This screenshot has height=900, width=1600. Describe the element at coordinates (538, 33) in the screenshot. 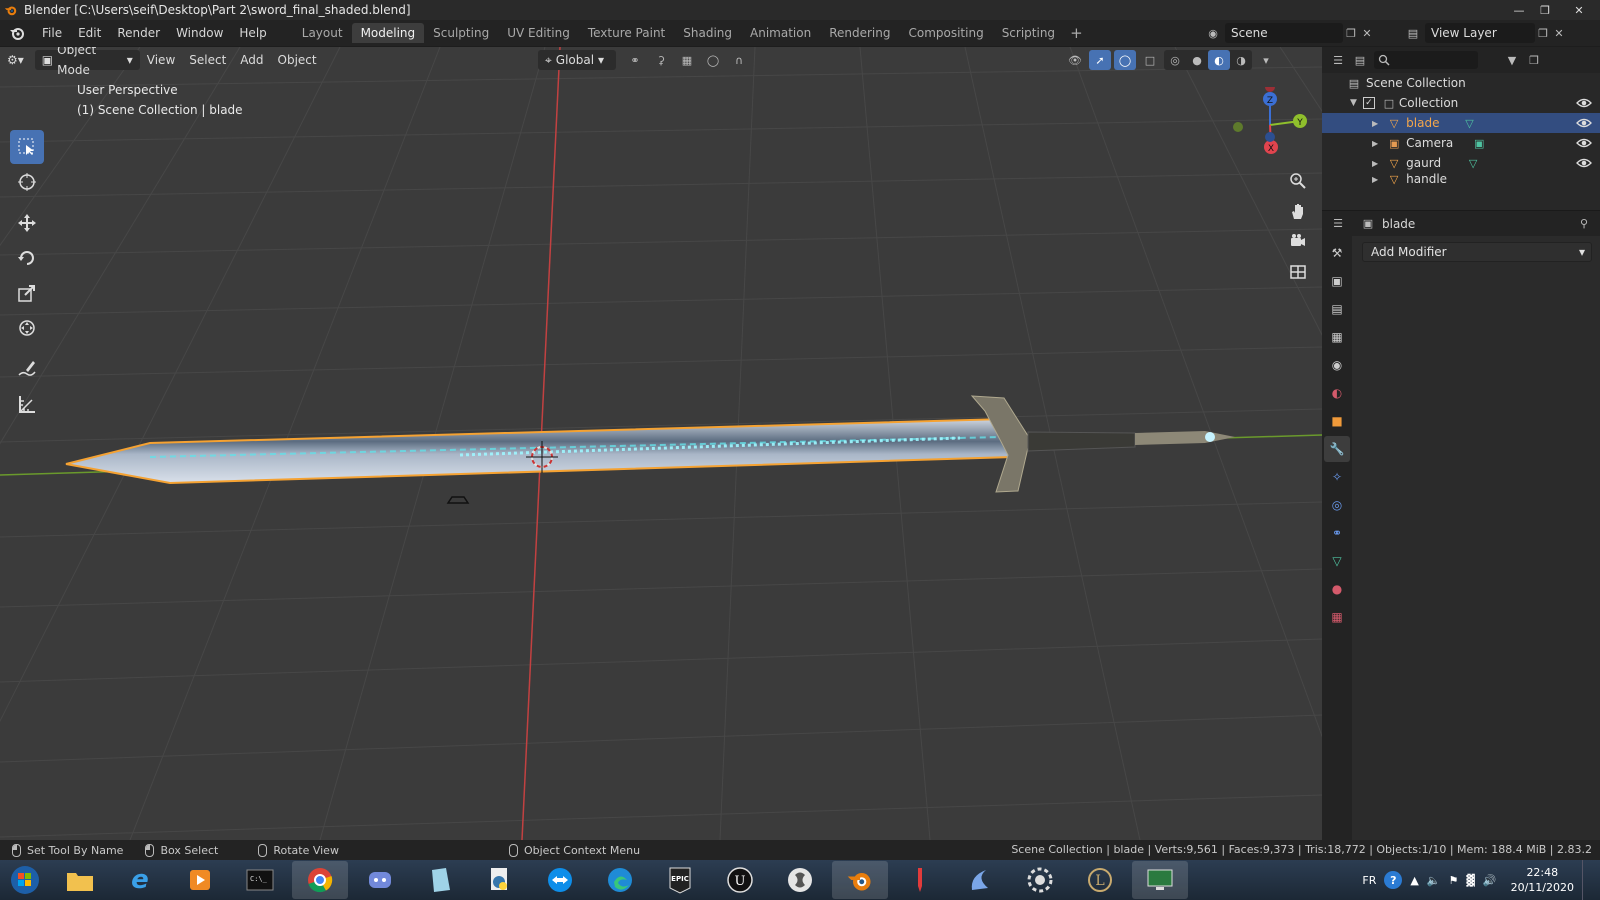

I see `tab-uv-editing: UV Editing` at that location.